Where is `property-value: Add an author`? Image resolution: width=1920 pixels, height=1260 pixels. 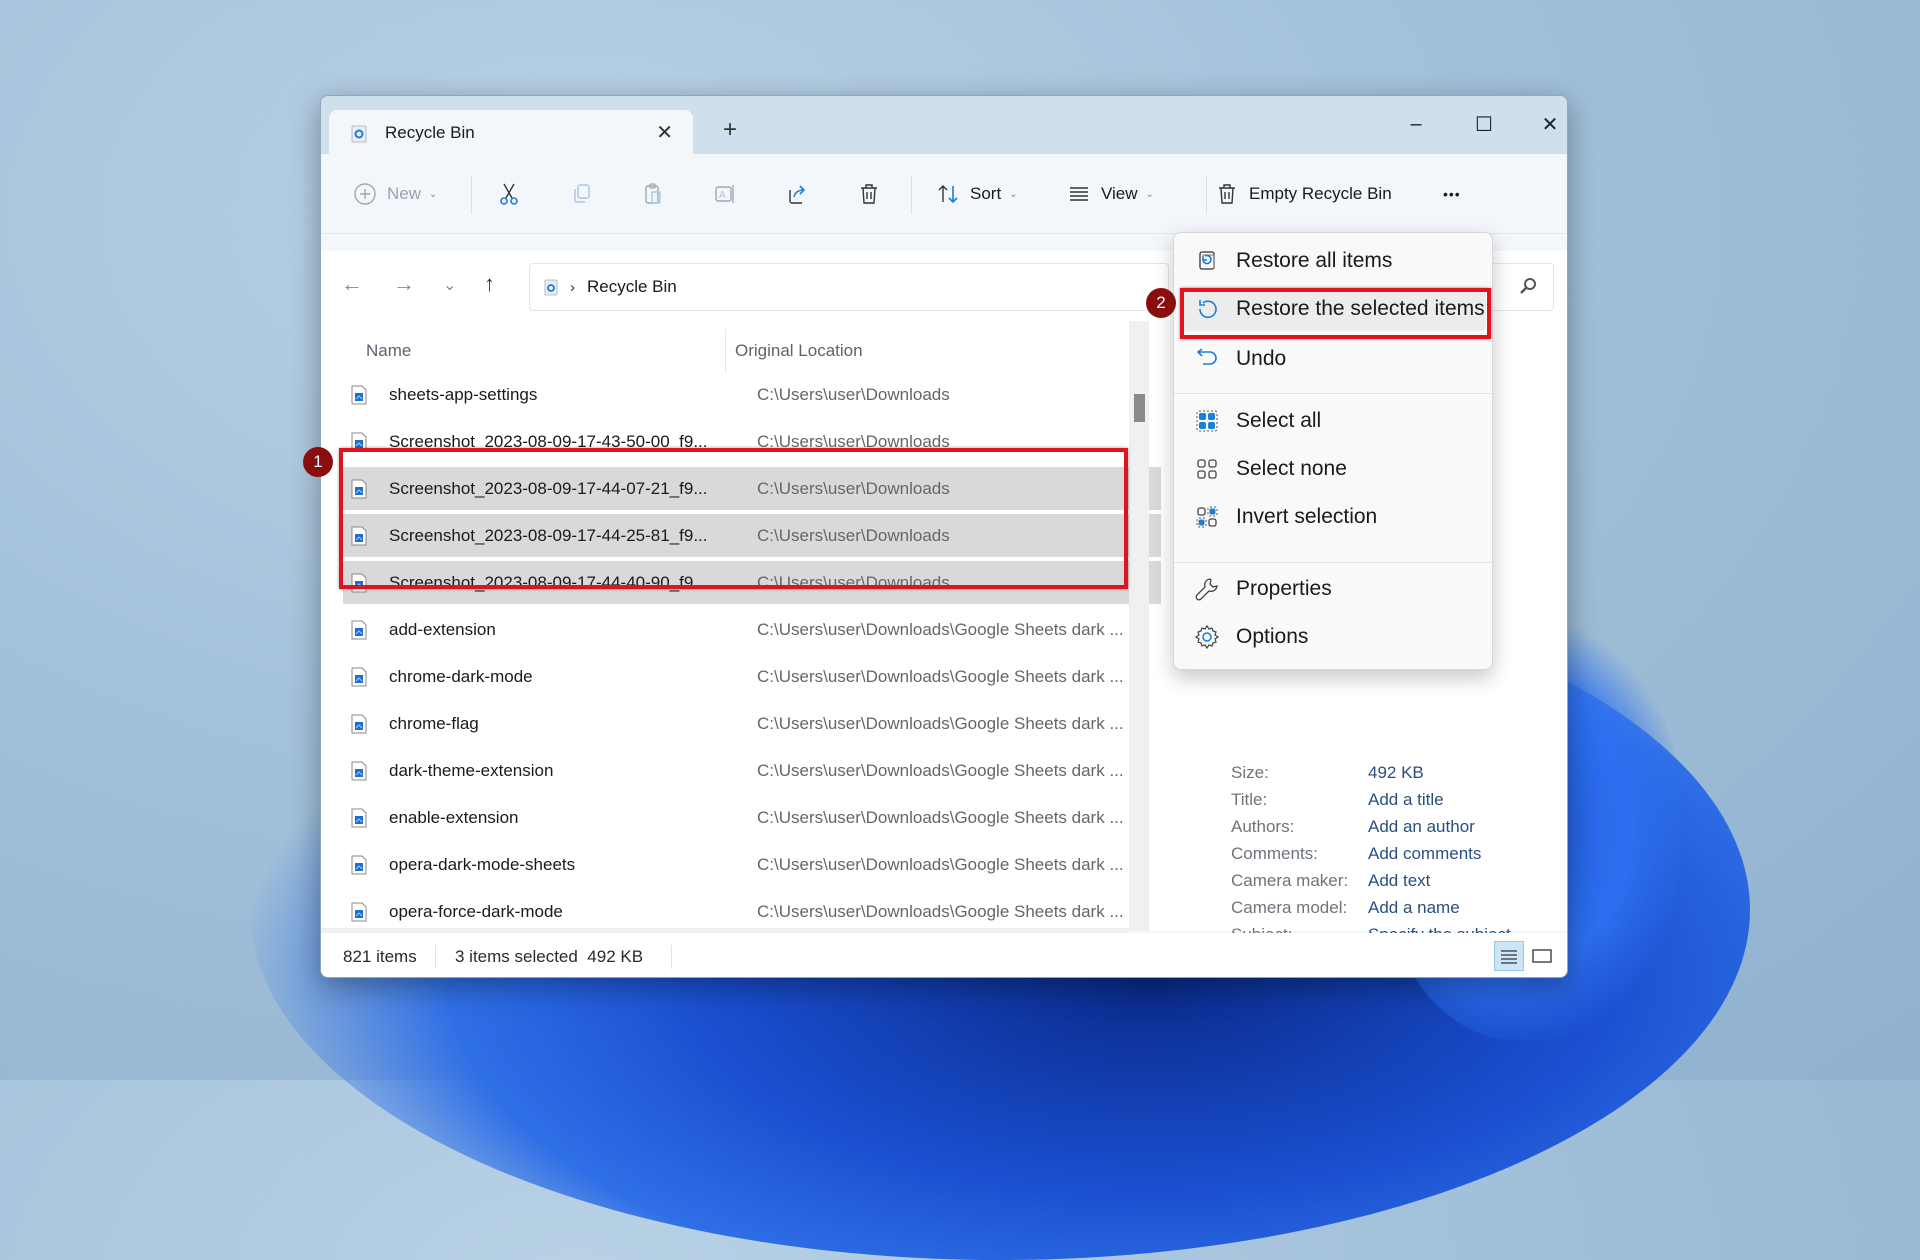
property-value: Add an author is located at coordinates (1421, 827).